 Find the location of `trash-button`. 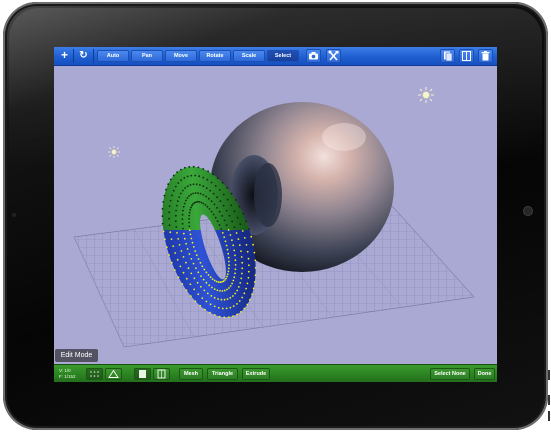

trash-button is located at coordinates (485, 56).